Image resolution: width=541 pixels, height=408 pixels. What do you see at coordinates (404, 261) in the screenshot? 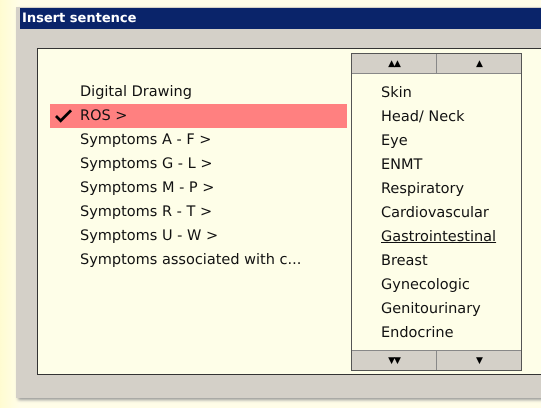
I see `submenu-item: Breast` at bounding box center [404, 261].